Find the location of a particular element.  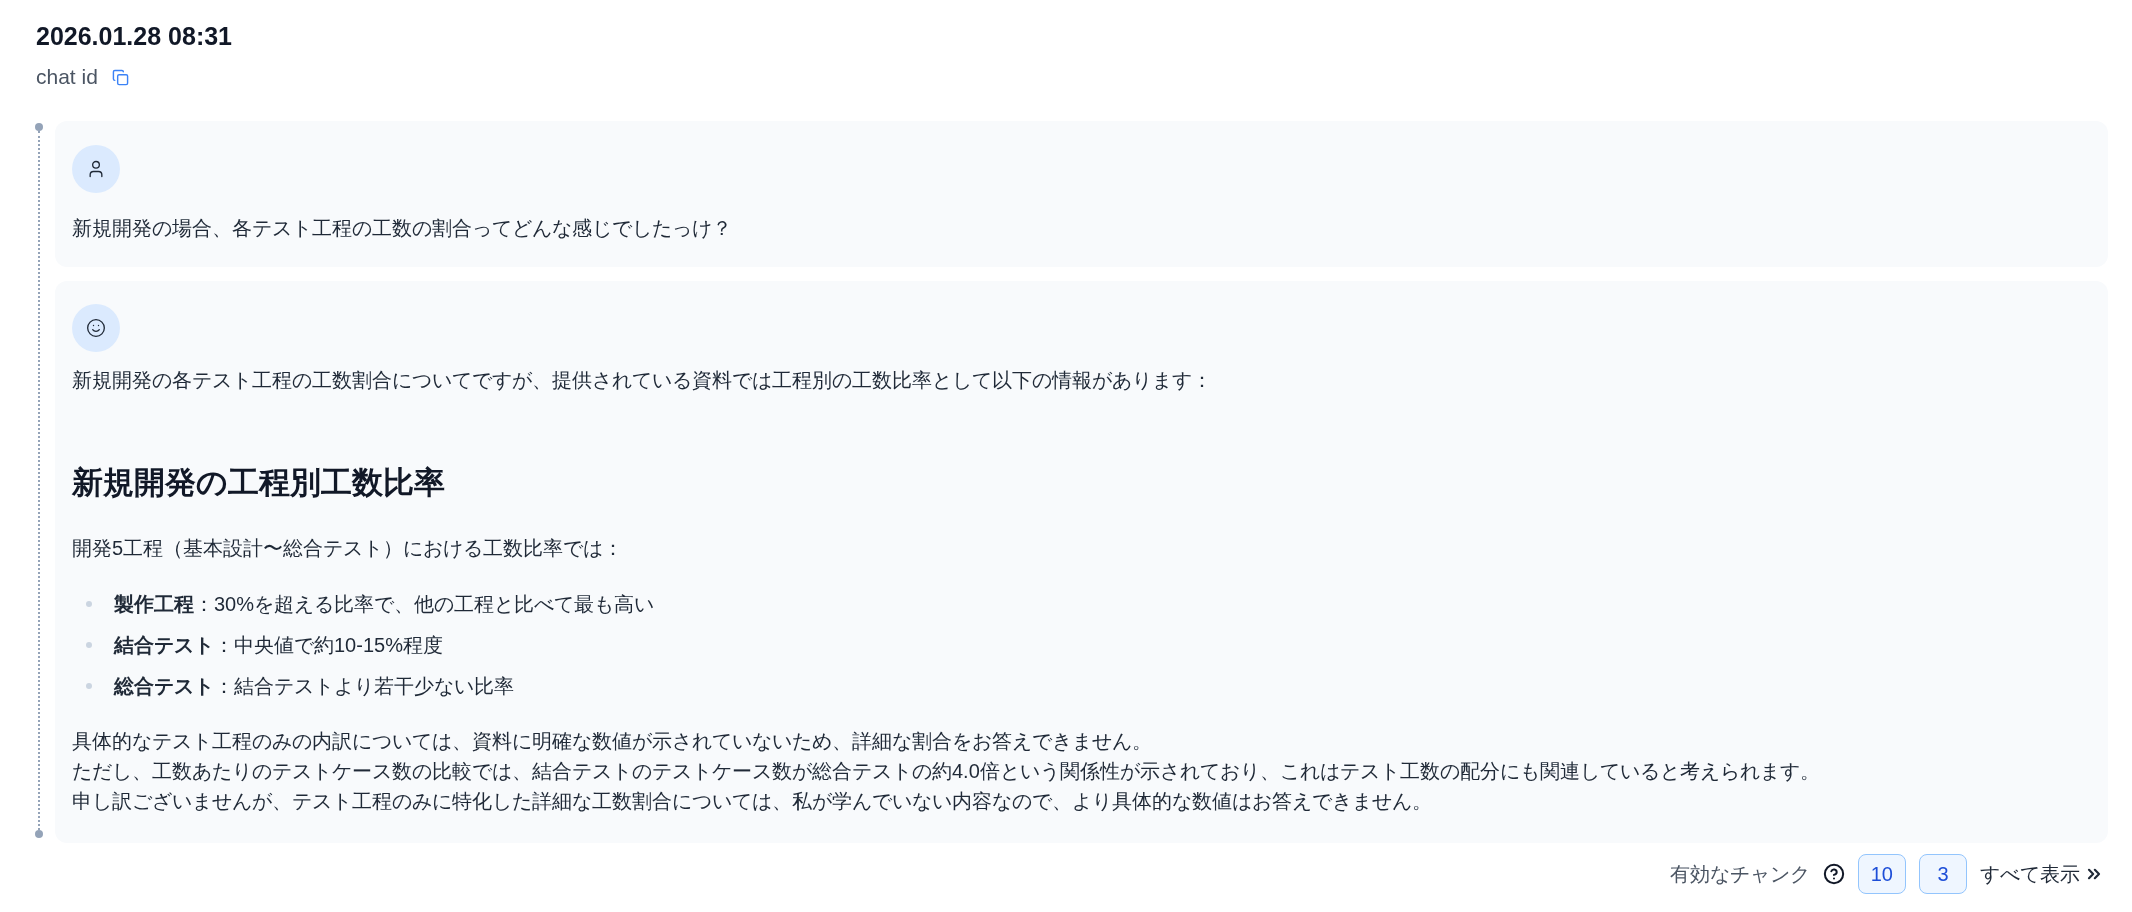

person-icon is located at coordinates (96, 169).